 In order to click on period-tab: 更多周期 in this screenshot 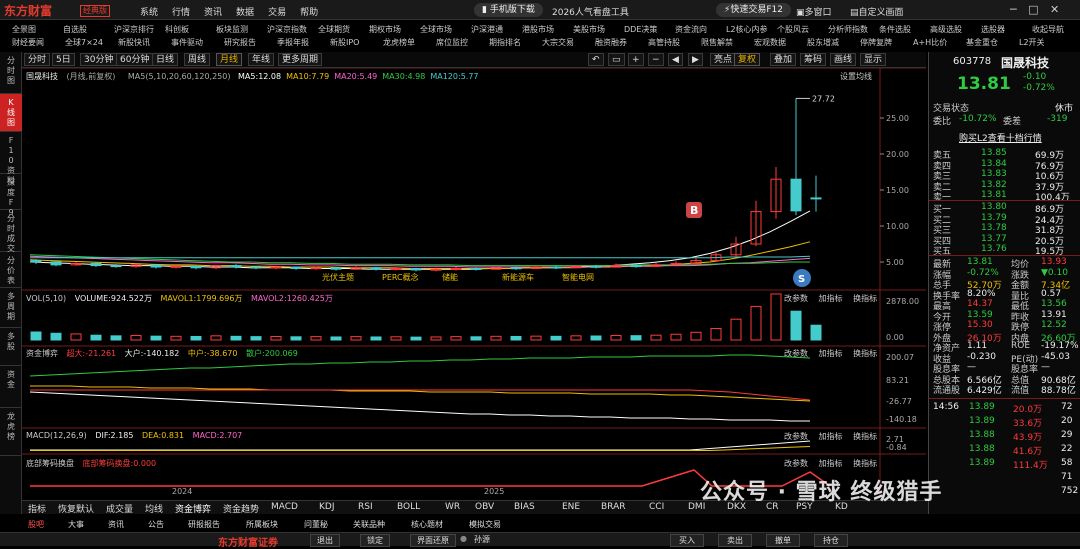, I will do `click(300, 59)`.